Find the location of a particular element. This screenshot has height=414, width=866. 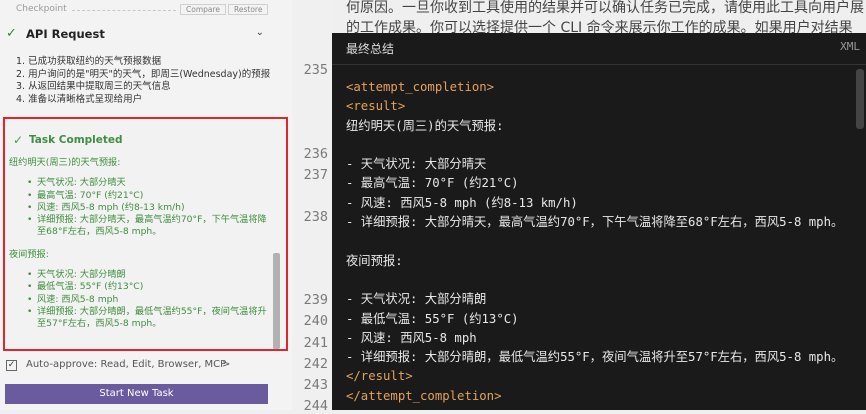

code-line: 纽约明天(周三)的天气预报: is located at coordinates (425, 125).